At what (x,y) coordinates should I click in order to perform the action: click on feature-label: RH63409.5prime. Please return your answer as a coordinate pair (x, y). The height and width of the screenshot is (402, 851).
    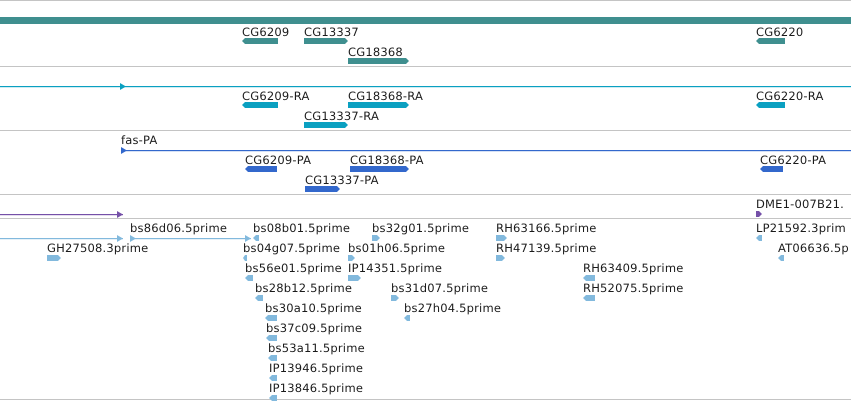
    Looking at the image, I should click on (633, 268).